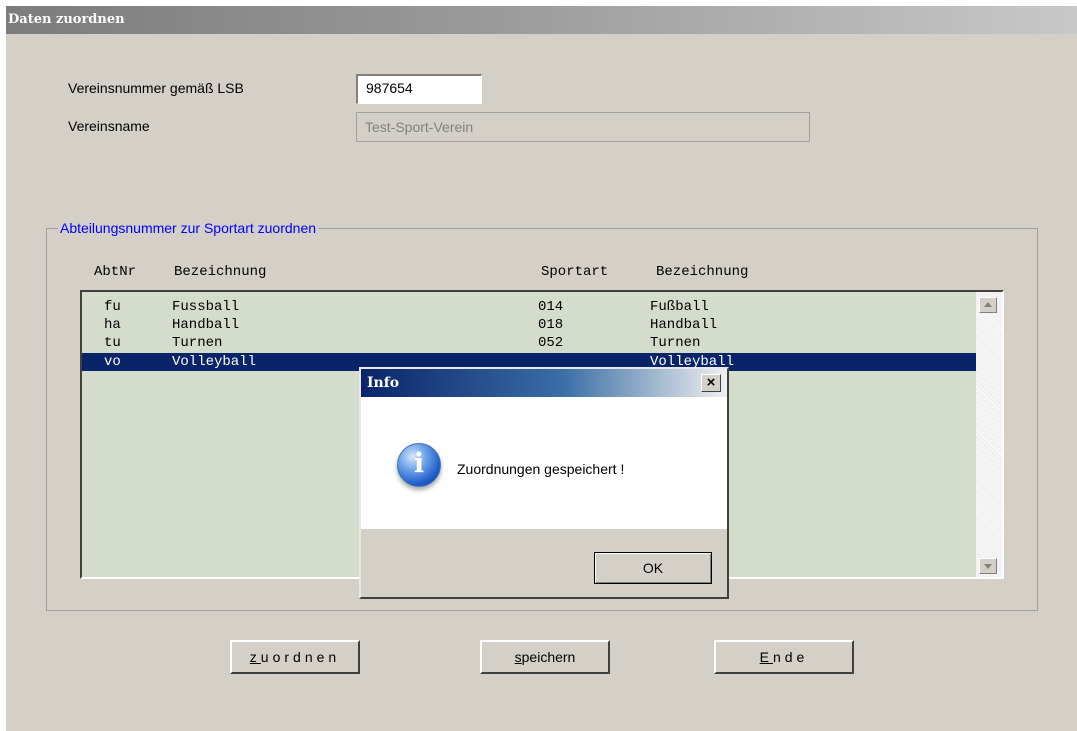  Describe the element at coordinates (214, 362) in the screenshot. I see `row-bezeichnung: Volleyball` at that location.